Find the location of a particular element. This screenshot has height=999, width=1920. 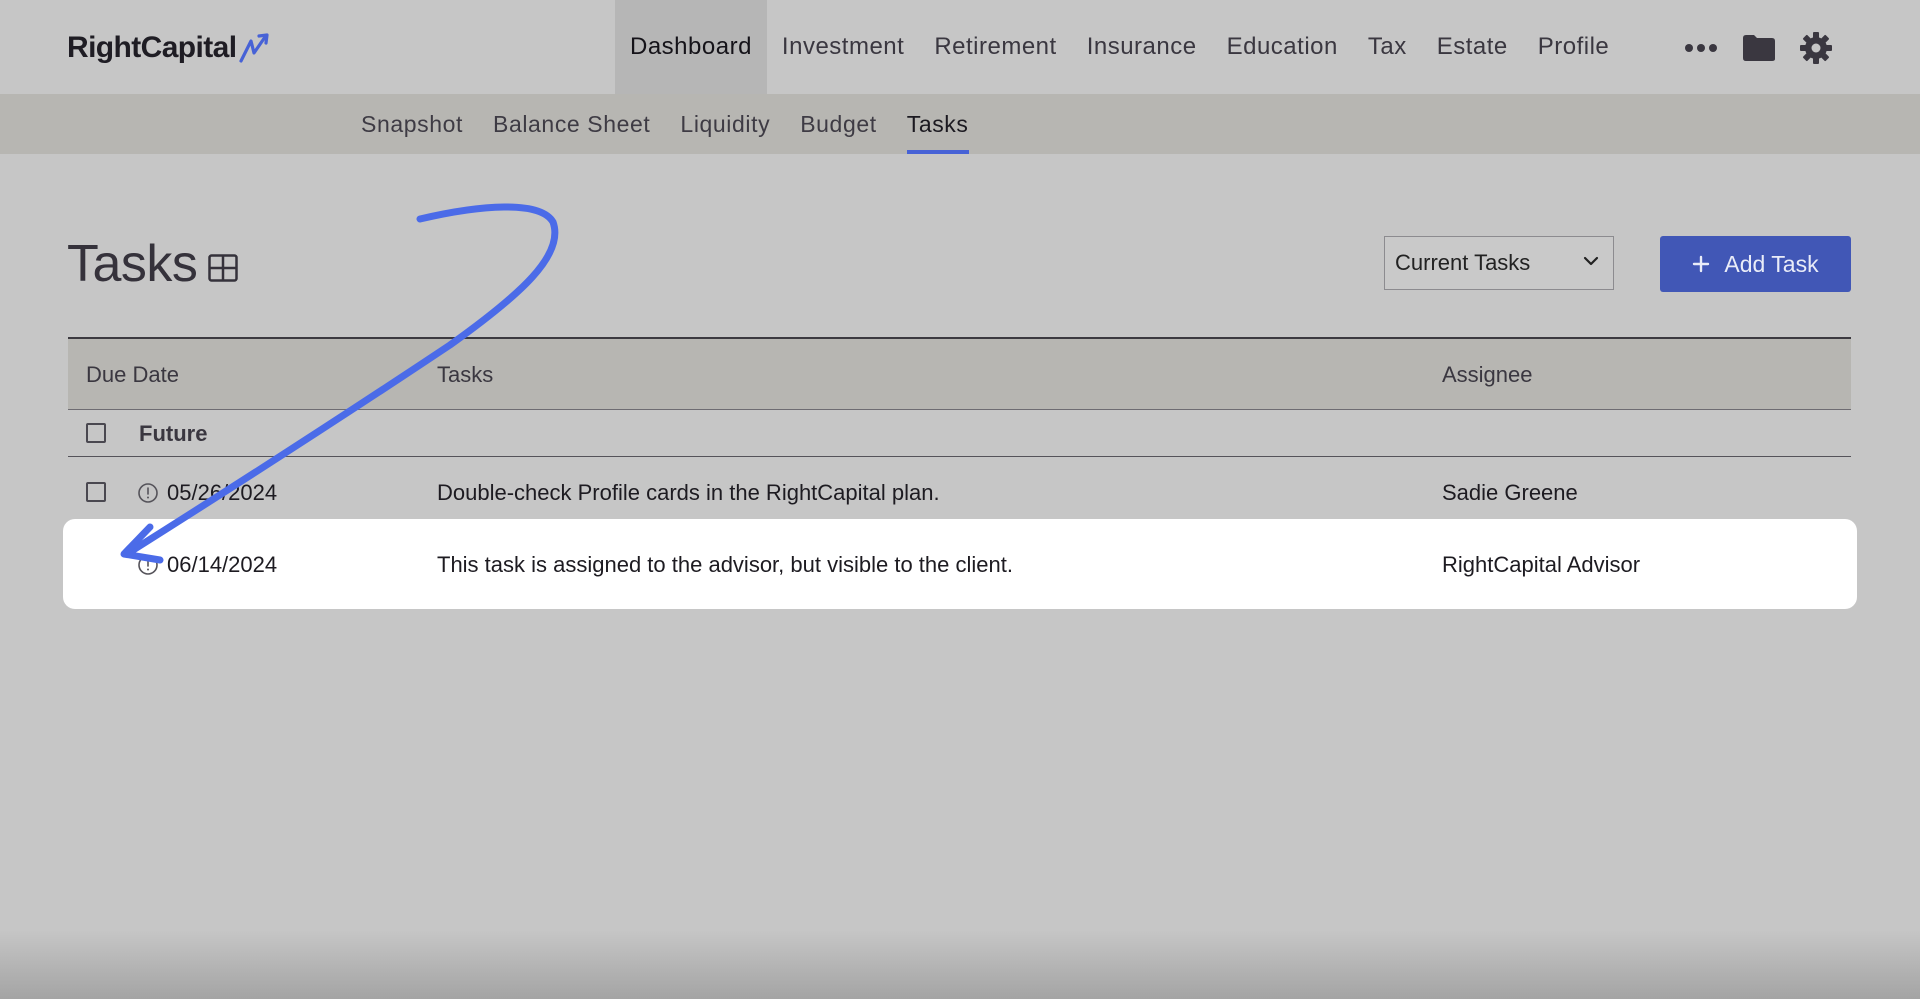

logo-text: RightCapital is located at coordinates (152, 47).